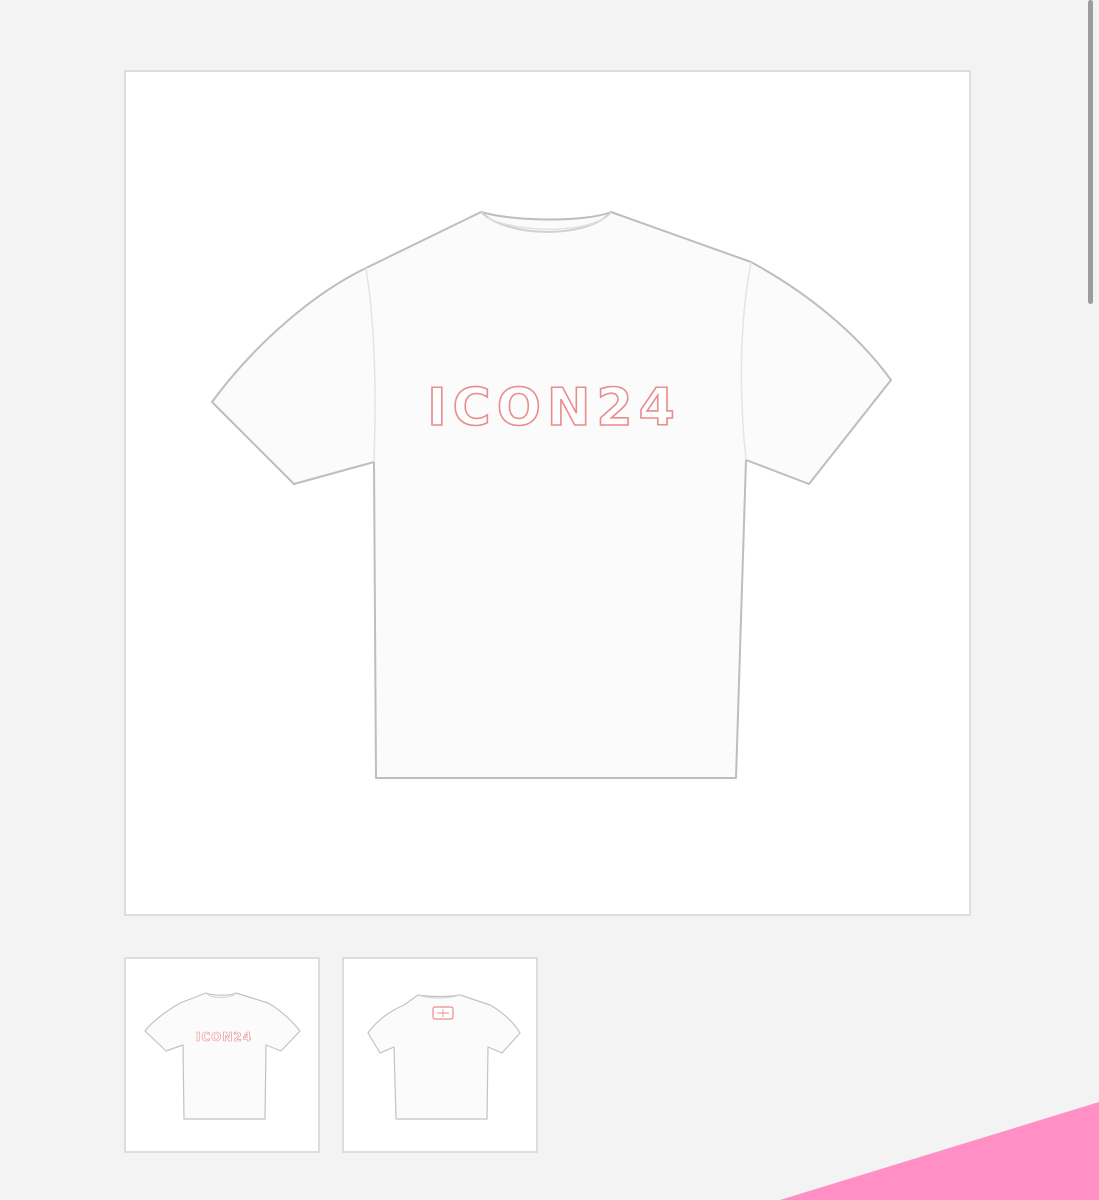  I want to click on thumb-tshirt-body, so click(222, 1056).